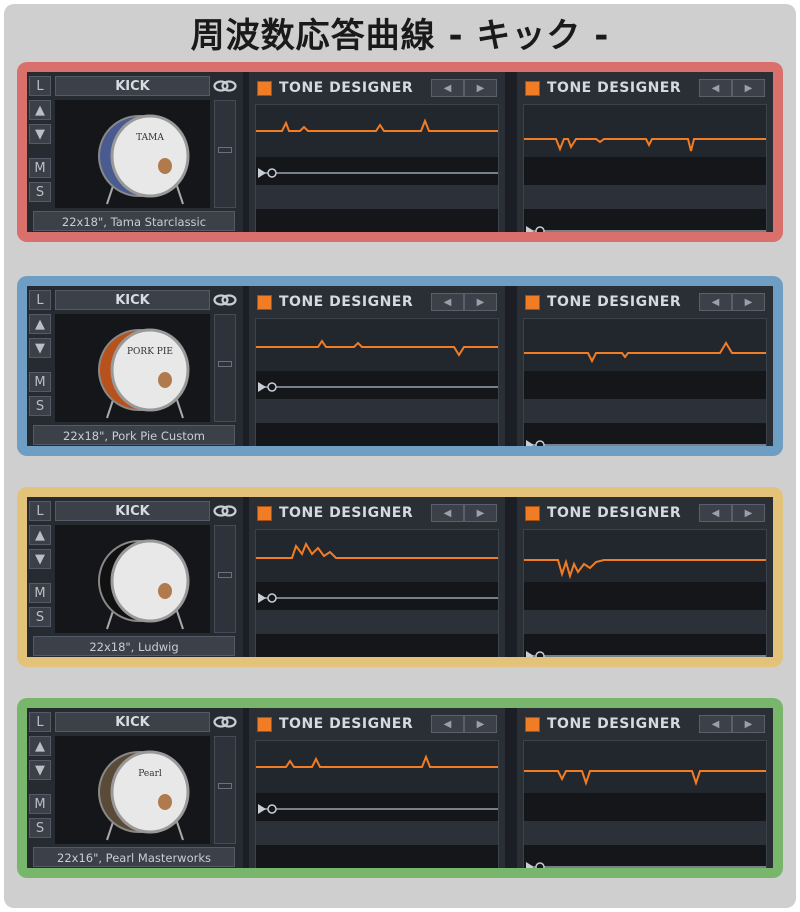 Image resolution: width=800 pixels, height=912 pixels. What do you see at coordinates (132, 368) in the screenshot?
I see `kick-drum-image: PORK PIE` at bounding box center [132, 368].